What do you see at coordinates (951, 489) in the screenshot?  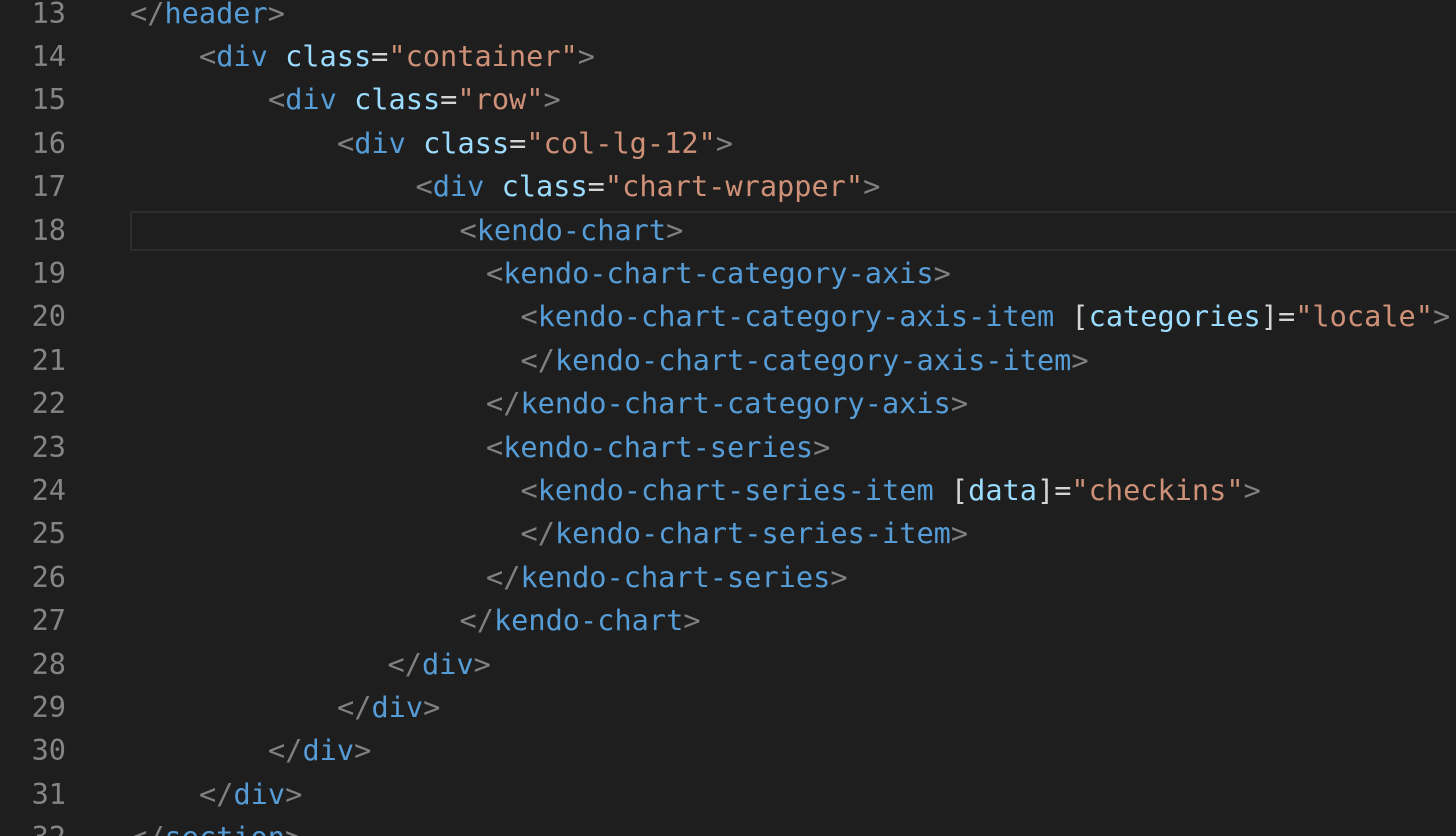 I see `punctuation: [` at bounding box center [951, 489].